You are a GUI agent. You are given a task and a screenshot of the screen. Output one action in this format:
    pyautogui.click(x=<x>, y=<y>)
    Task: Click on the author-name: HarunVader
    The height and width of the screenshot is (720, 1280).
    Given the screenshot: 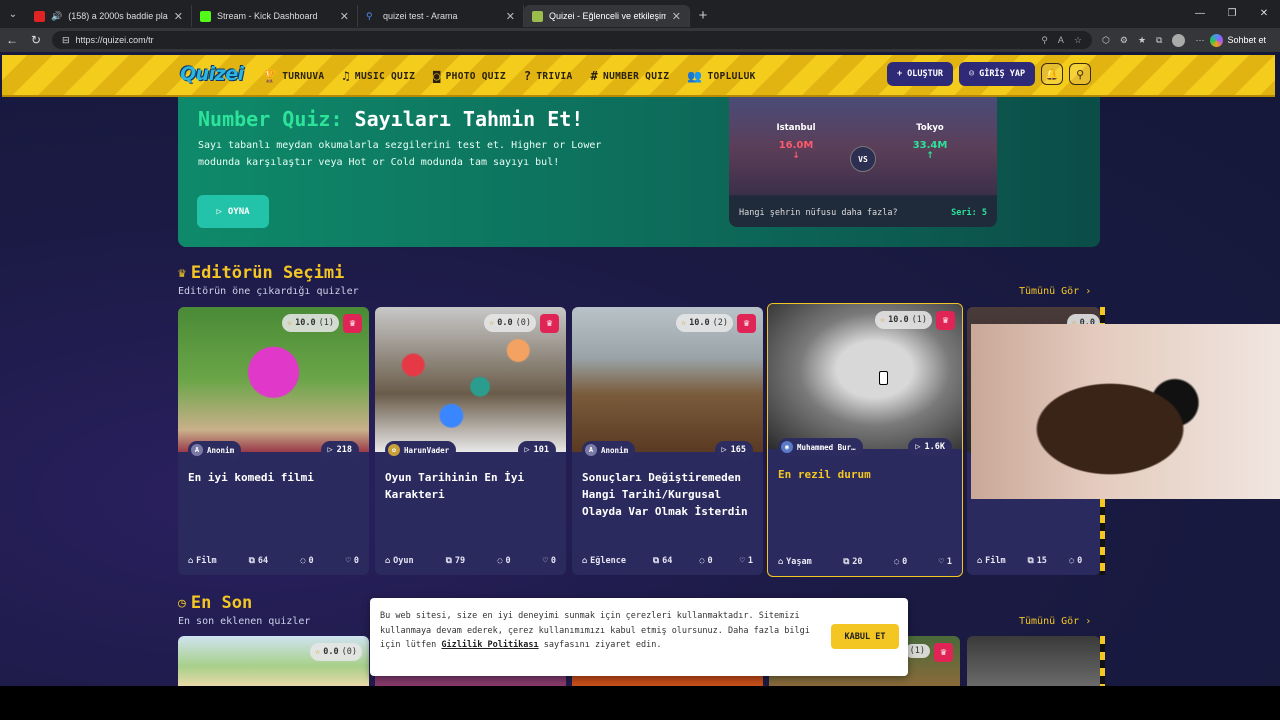 What is the action you would take?
    pyautogui.click(x=427, y=450)
    